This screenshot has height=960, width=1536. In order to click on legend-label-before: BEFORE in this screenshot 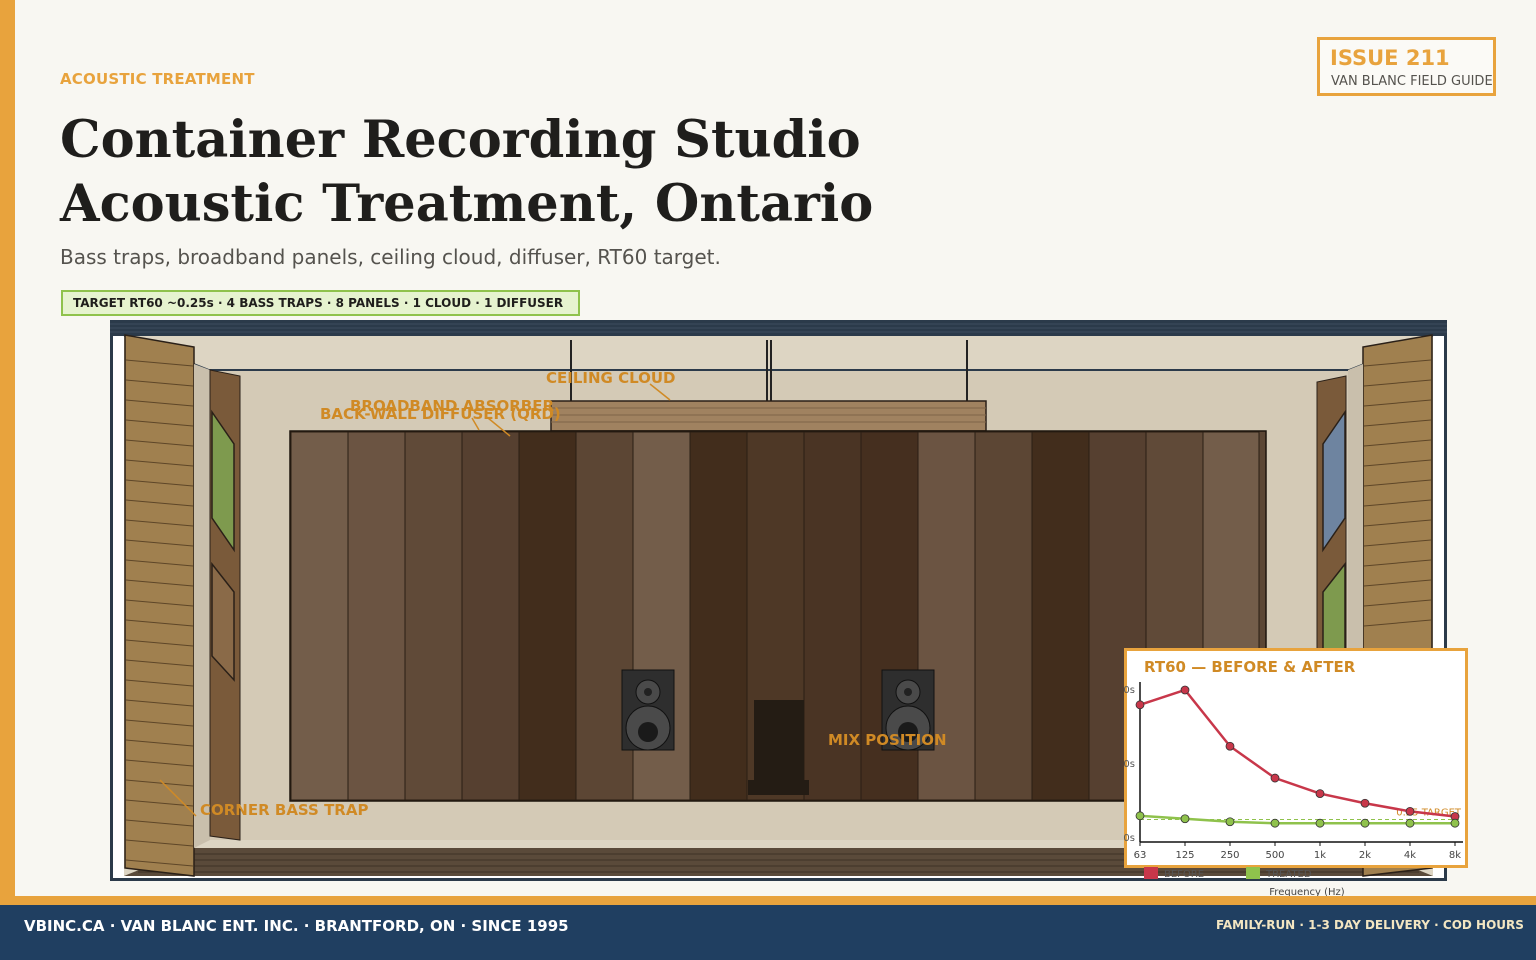, I will do `click(1184, 874)`.